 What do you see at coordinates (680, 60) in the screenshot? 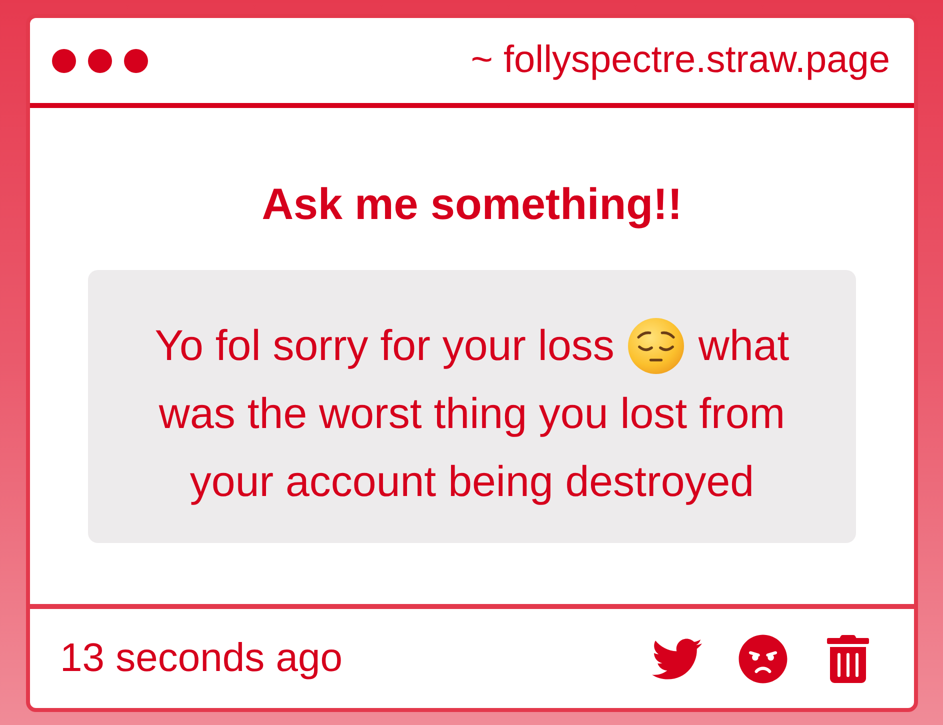
I see `page-address: ~ follyspectre.straw.page` at bounding box center [680, 60].